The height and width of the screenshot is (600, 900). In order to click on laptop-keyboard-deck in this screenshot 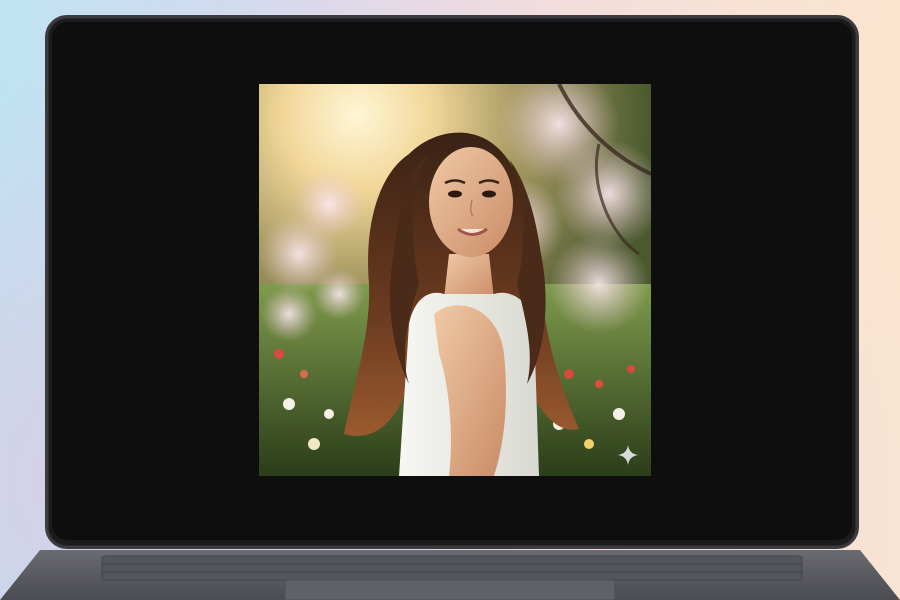, I will do `click(450, 575)`.